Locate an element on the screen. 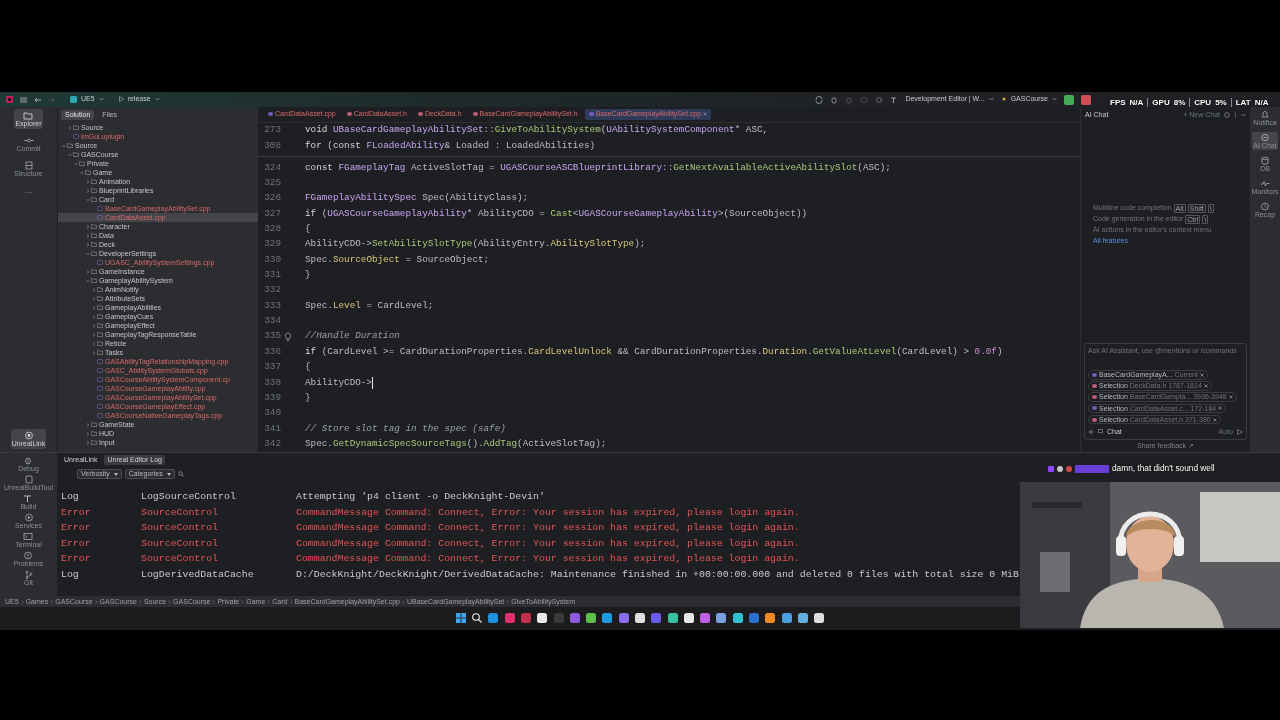 This screenshot has width=1280, height=720. stat-label: LAT is located at coordinates (1243, 103).